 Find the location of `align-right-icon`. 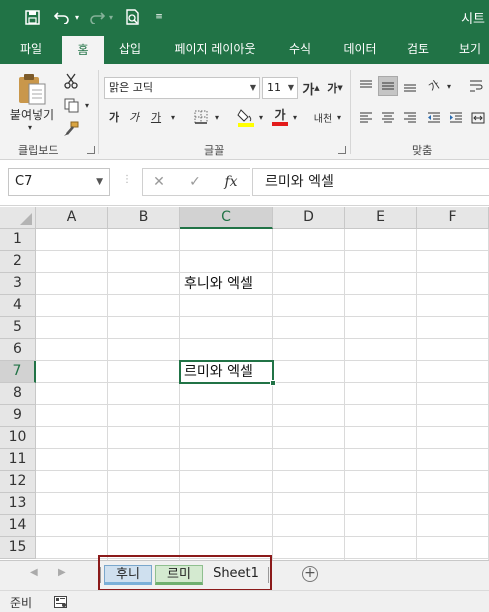

align-right-icon is located at coordinates (410, 118).